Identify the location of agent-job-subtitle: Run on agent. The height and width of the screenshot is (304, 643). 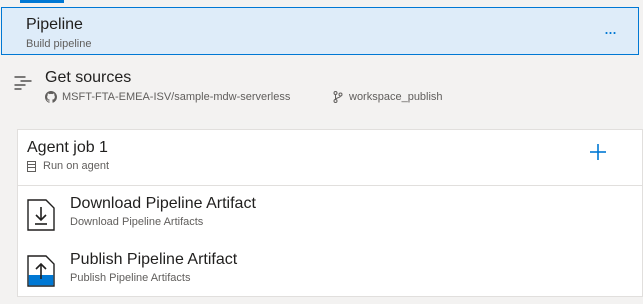
(76, 166).